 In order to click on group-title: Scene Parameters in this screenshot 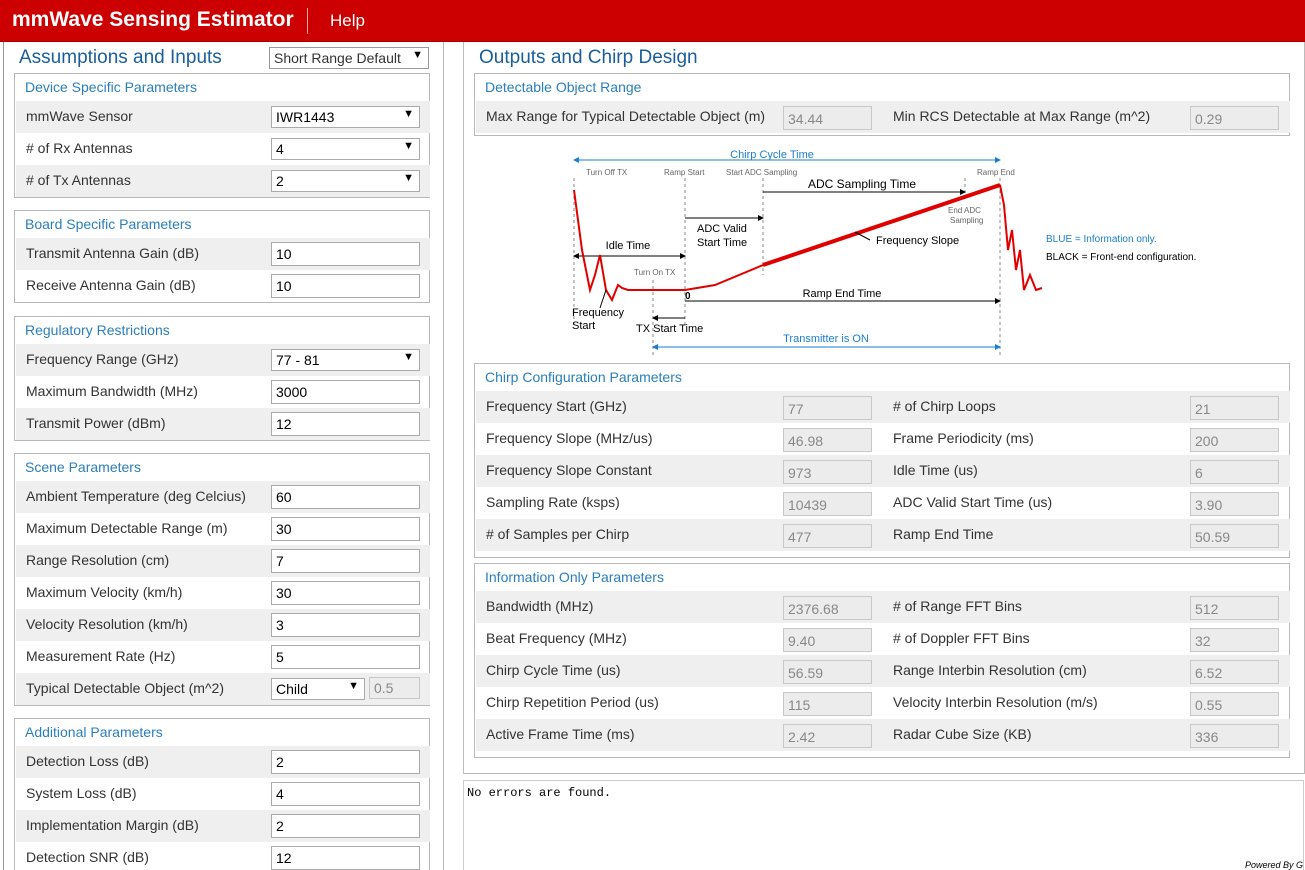, I will do `click(83, 467)`.